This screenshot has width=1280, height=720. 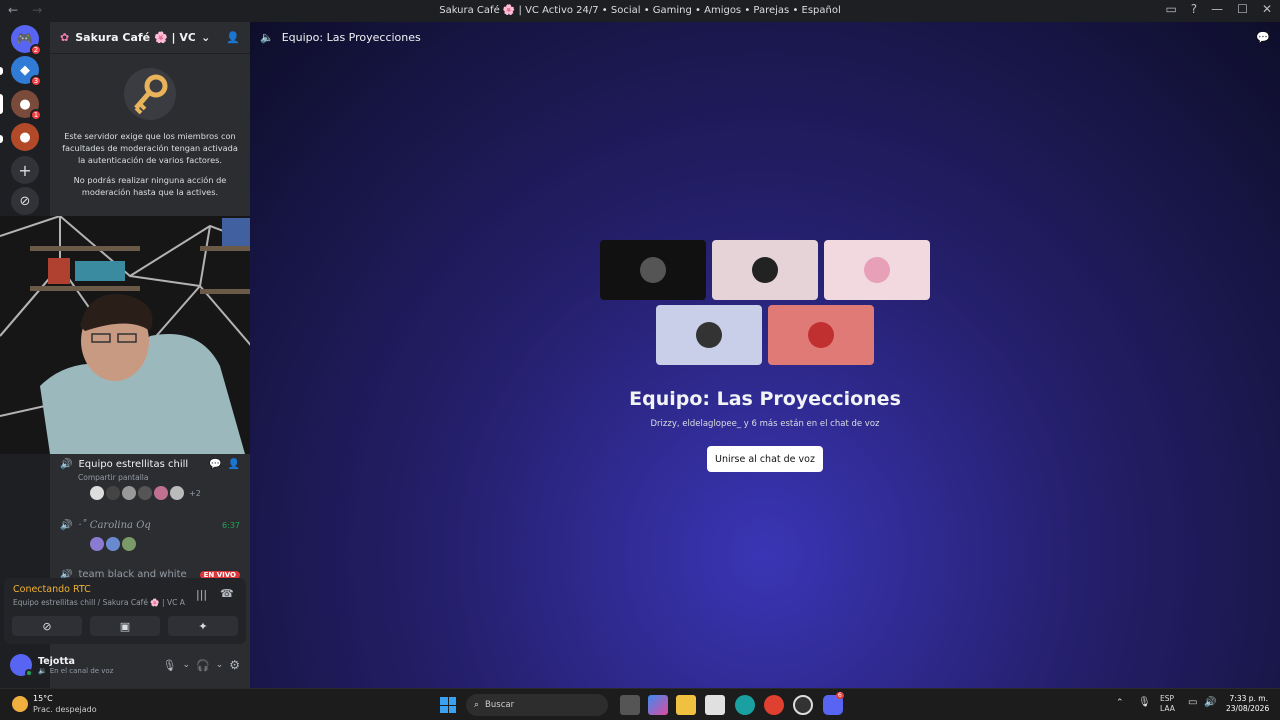 I want to click on server-icon-red: ●, so click(x=25, y=137).